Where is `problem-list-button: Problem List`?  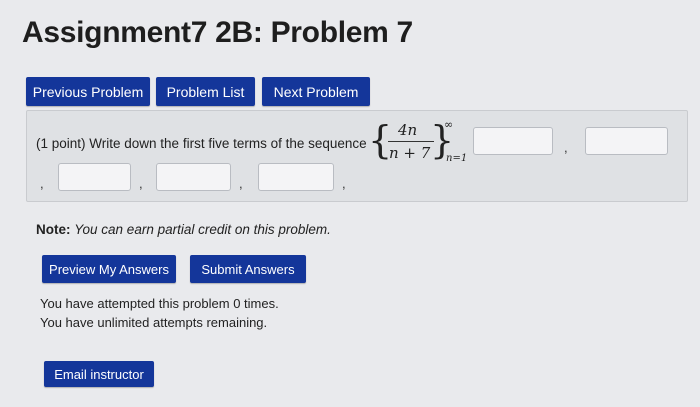
problem-list-button: Problem List is located at coordinates (205, 91).